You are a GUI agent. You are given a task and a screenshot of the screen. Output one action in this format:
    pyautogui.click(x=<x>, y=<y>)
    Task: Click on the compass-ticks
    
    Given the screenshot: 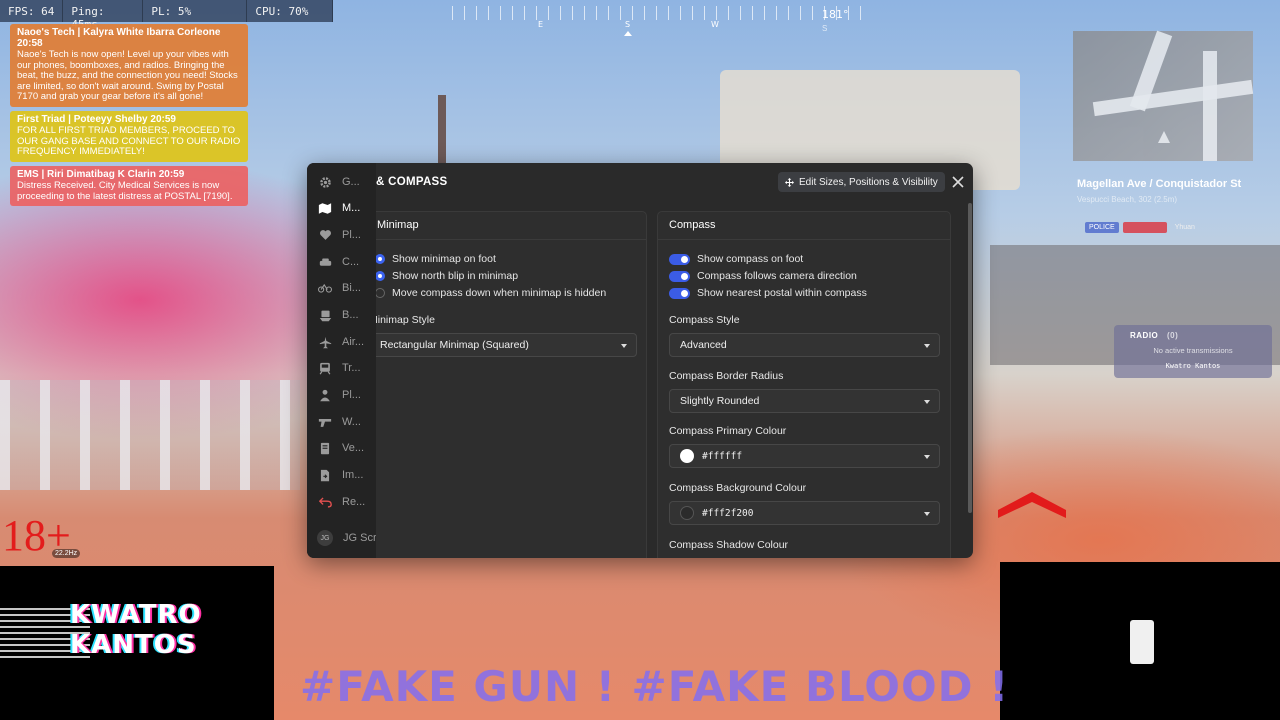 What is the action you would take?
    pyautogui.click(x=662, y=13)
    